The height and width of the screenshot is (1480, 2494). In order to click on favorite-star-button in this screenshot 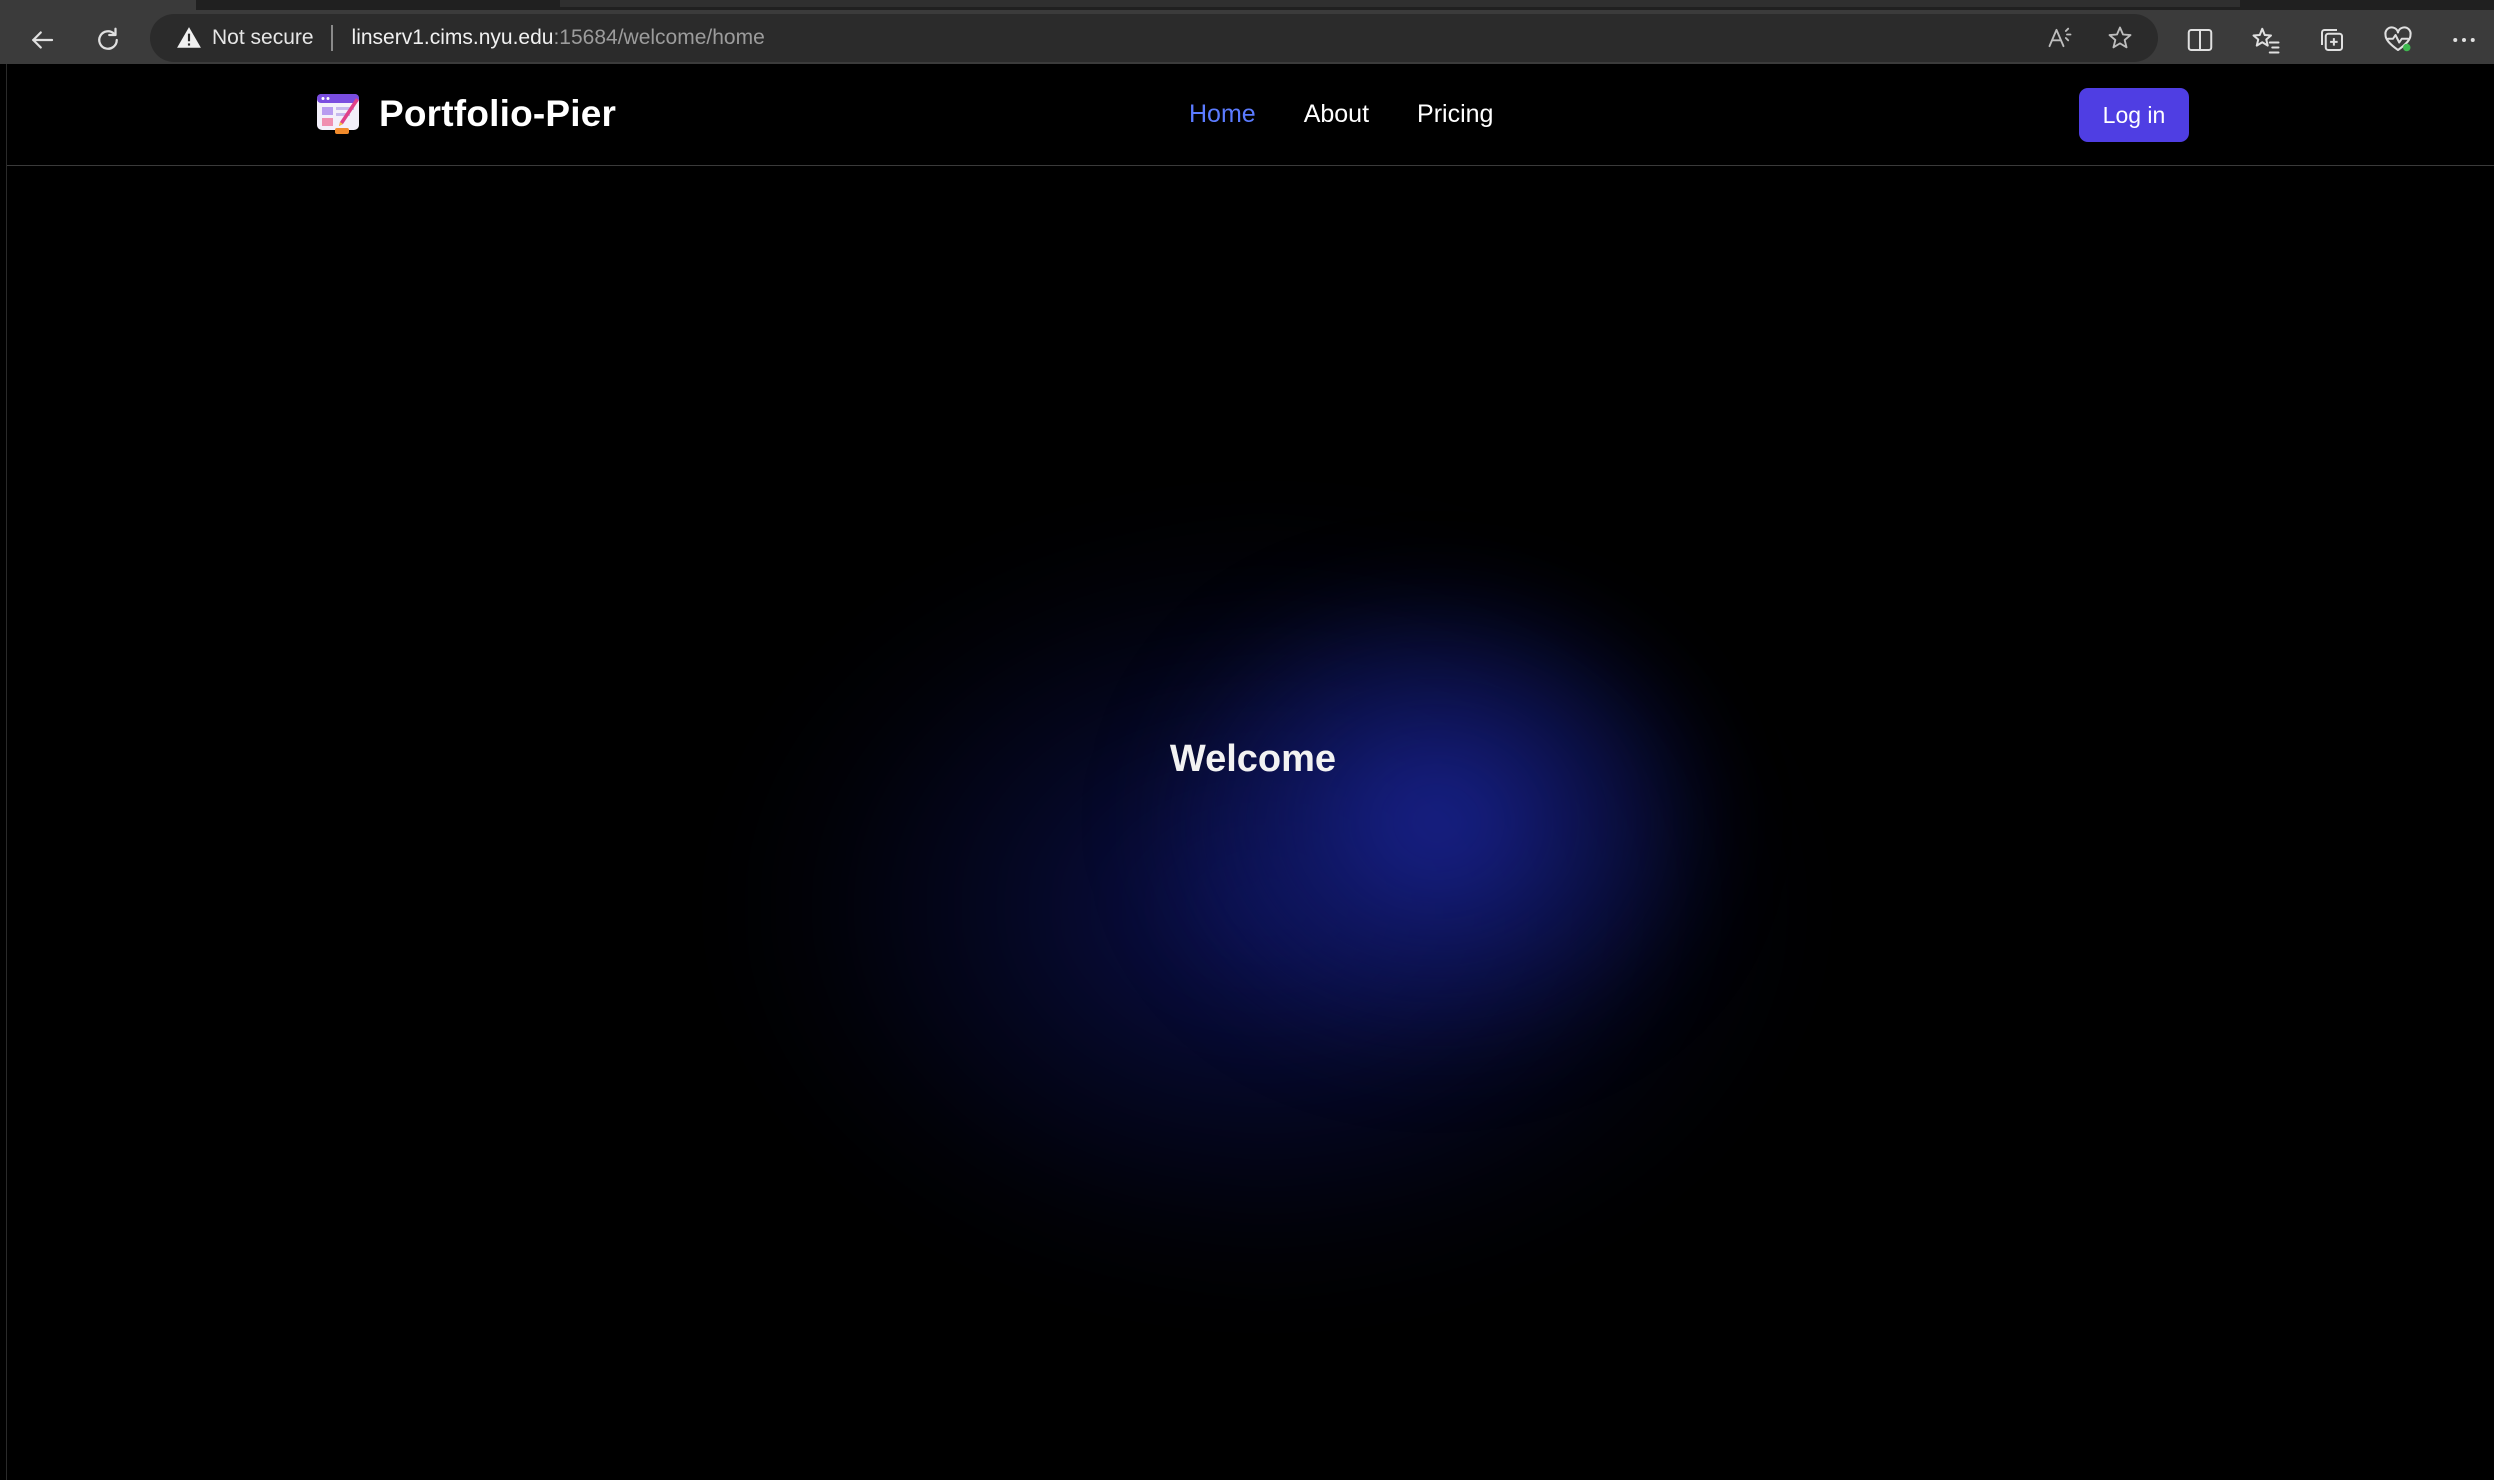, I will do `click(2120, 38)`.